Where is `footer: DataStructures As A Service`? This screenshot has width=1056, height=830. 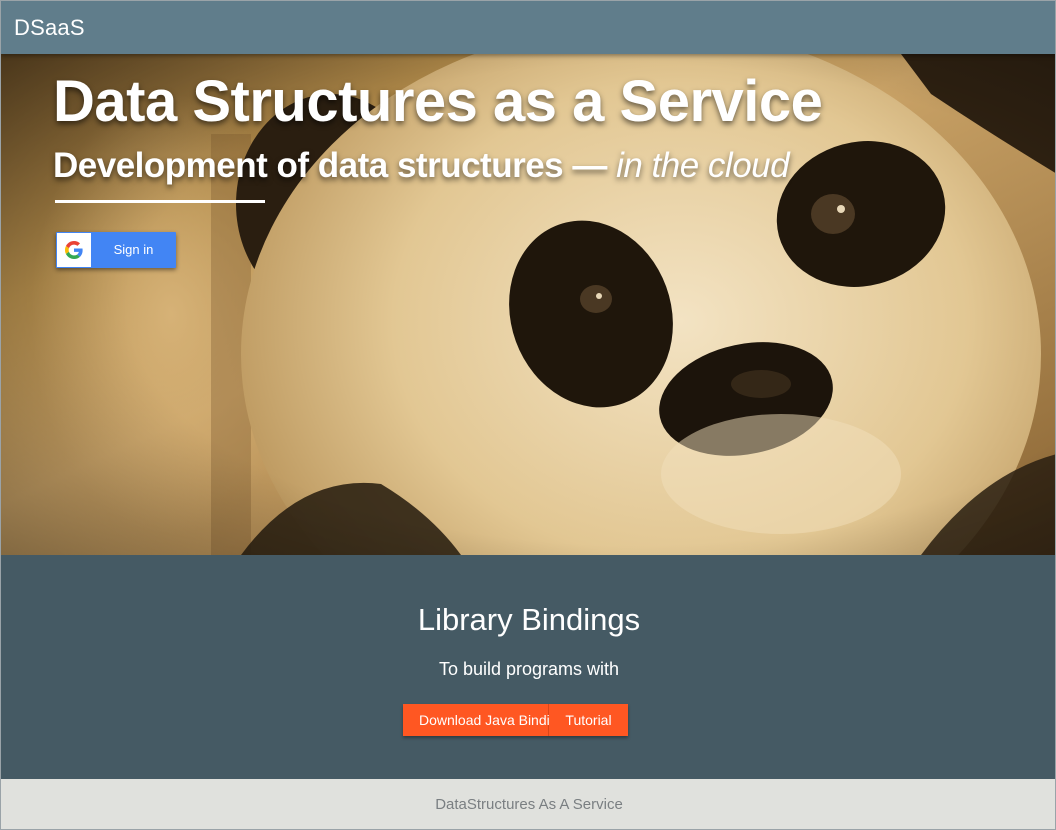
footer: DataStructures As A Service is located at coordinates (528, 804).